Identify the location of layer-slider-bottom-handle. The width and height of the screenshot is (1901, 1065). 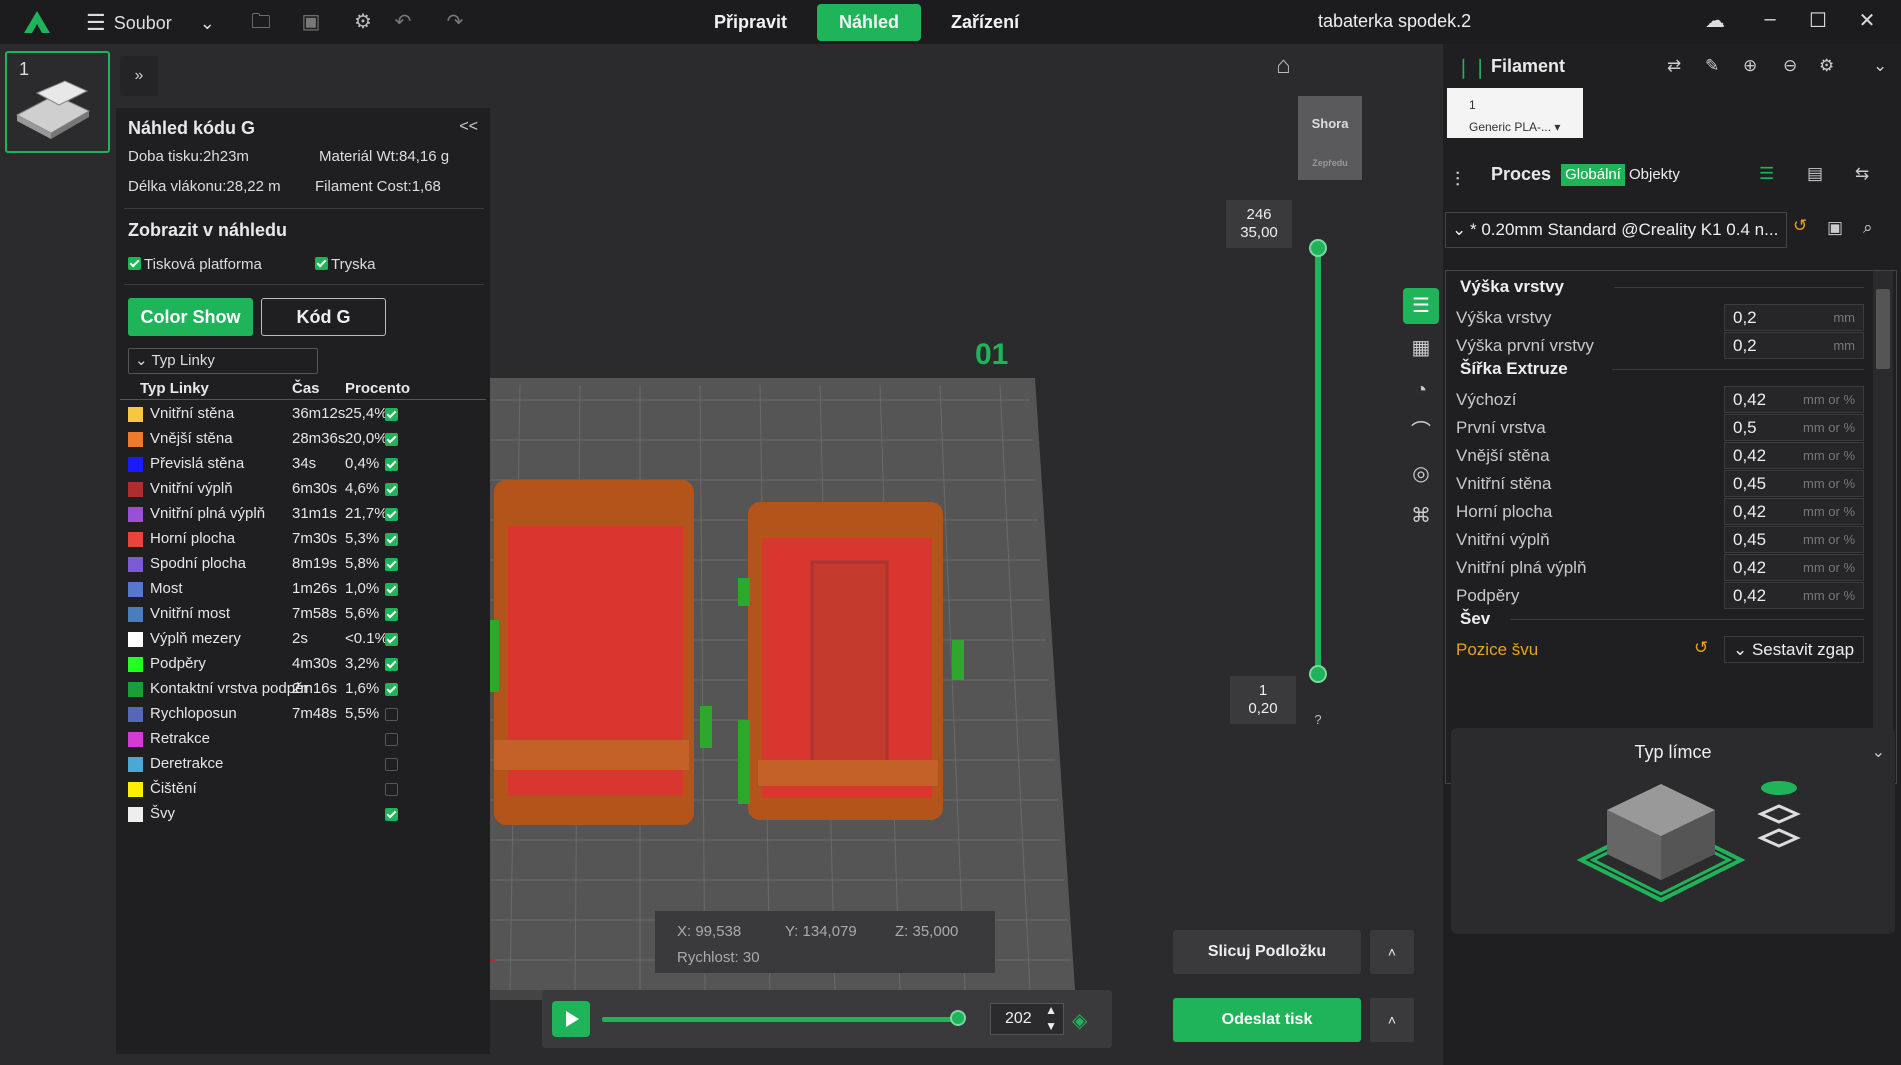
(1318, 674).